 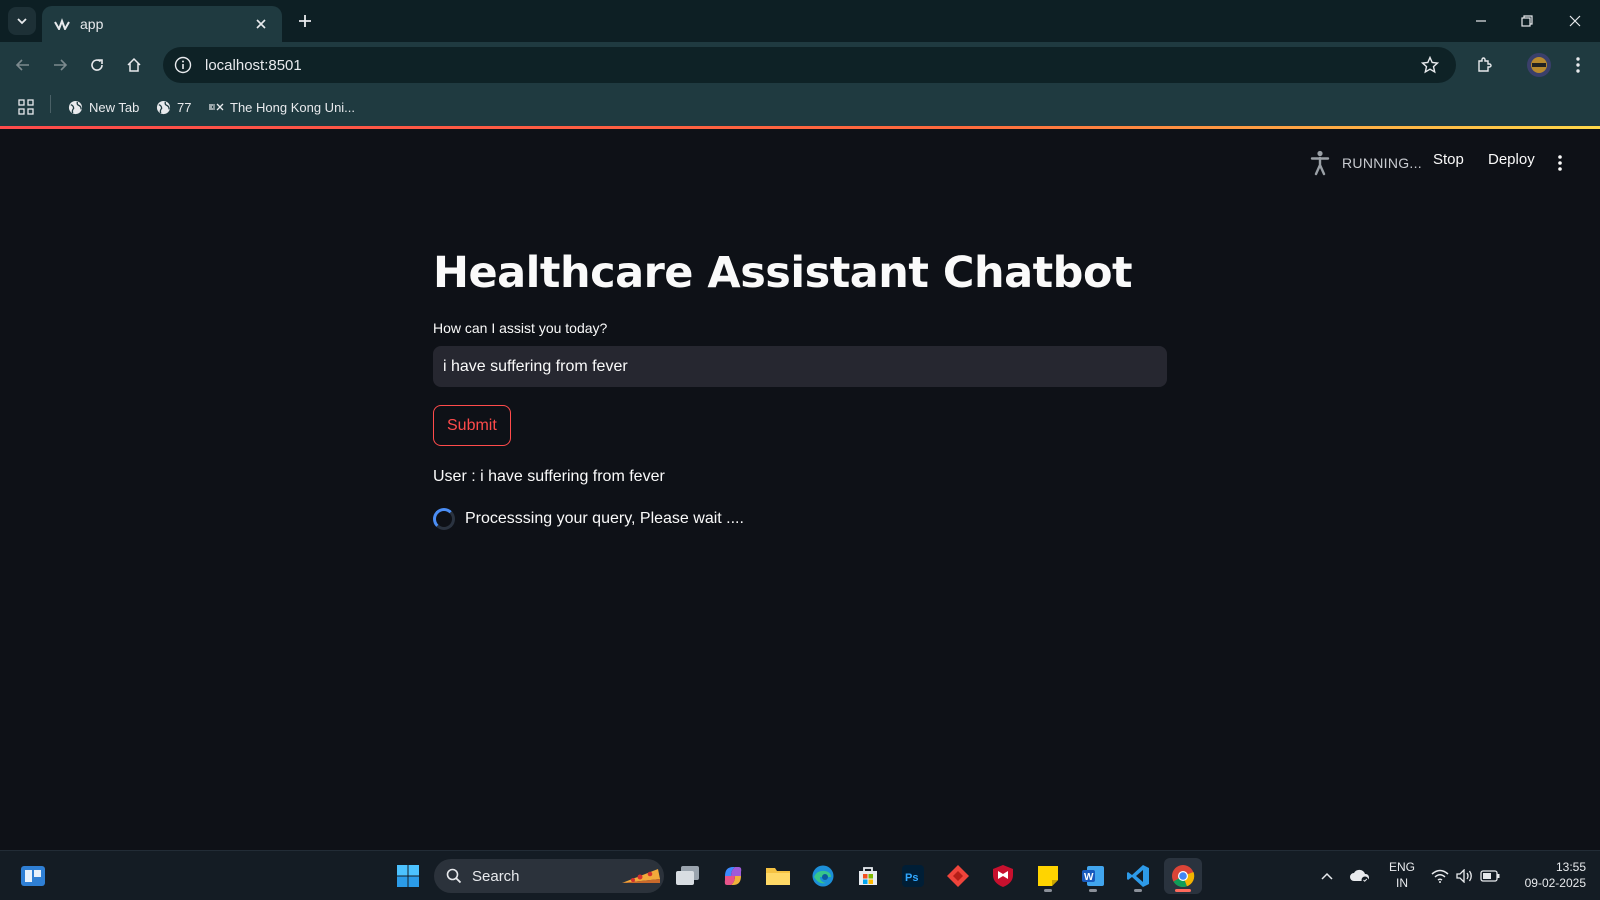 What do you see at coordinates (549, 876) in the screenshot?
I see `taskbar-search: Search` at bounding box center [549, 876].